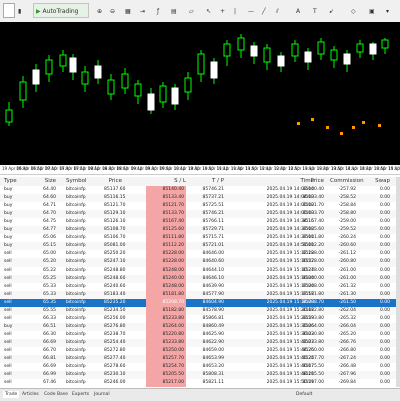  Describe the element at coordinates (347, 383) in the screenshot. I see `table-cell-commission: -269.84` at that location.